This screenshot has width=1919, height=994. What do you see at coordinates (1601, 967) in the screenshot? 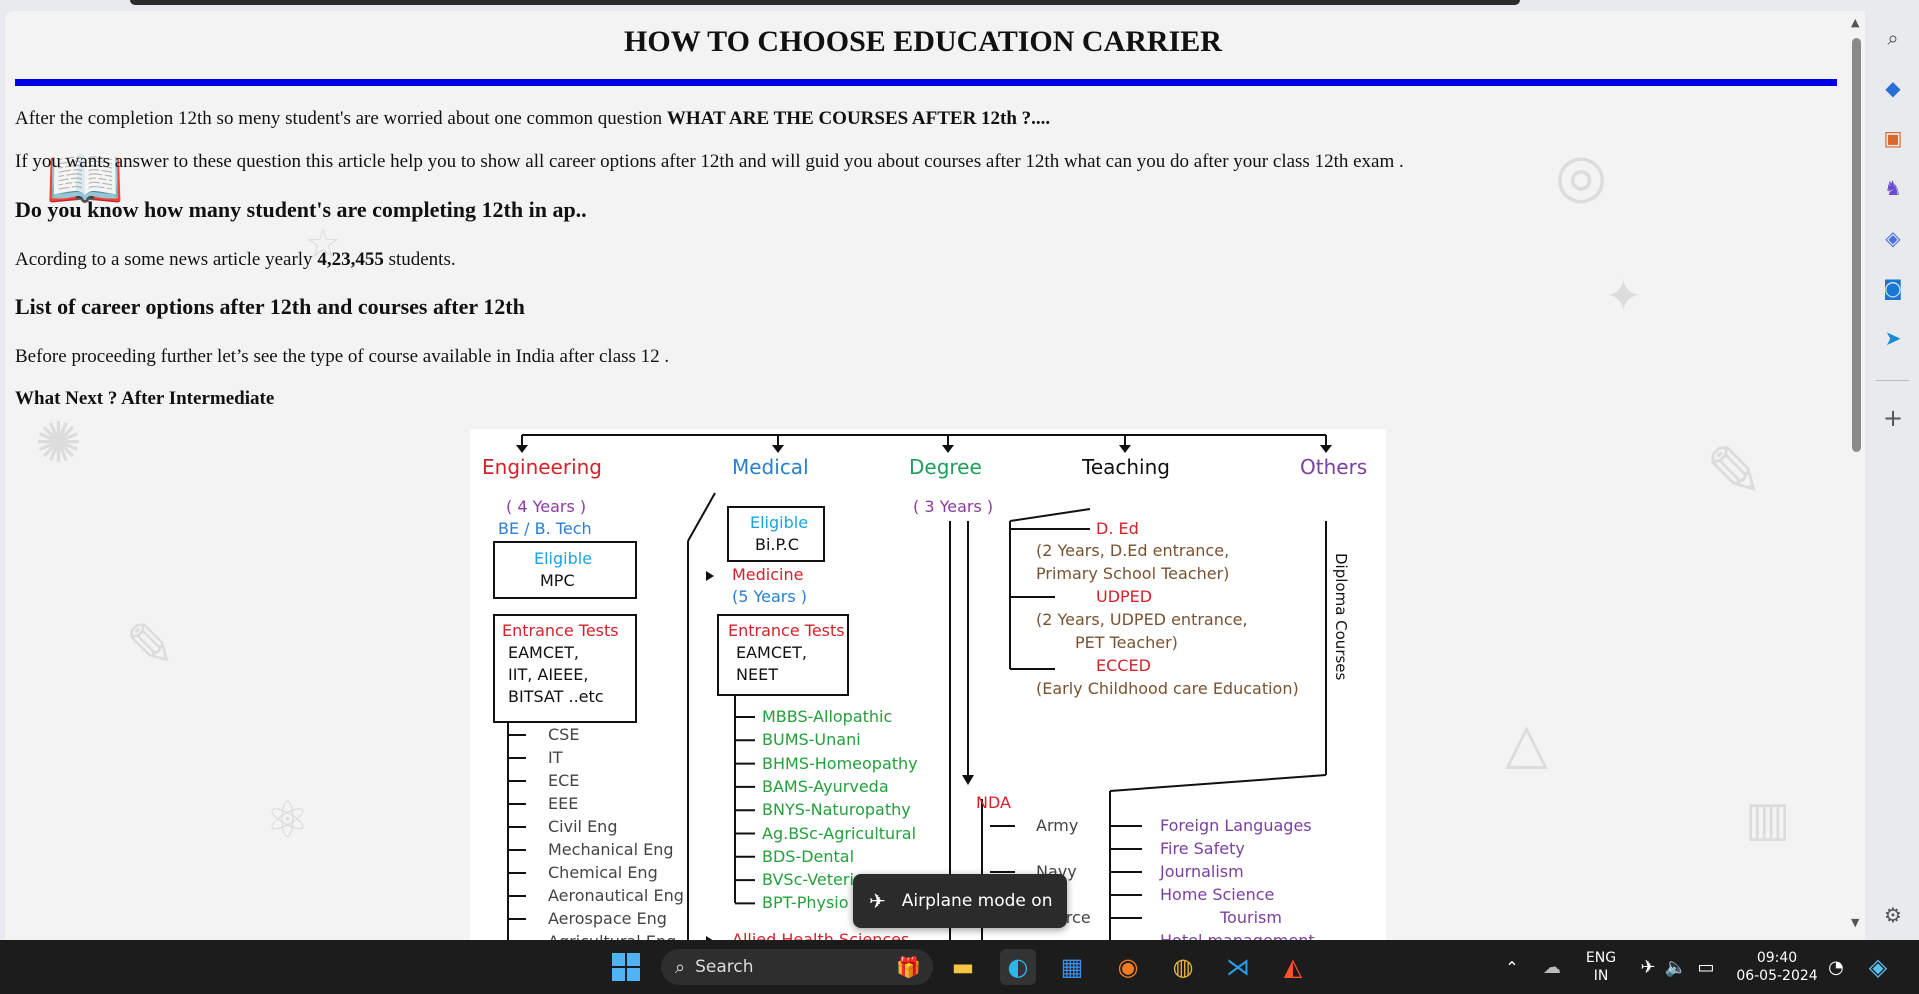
I see `language-indicator: ENG IN` at bounding box center [1601, 967].